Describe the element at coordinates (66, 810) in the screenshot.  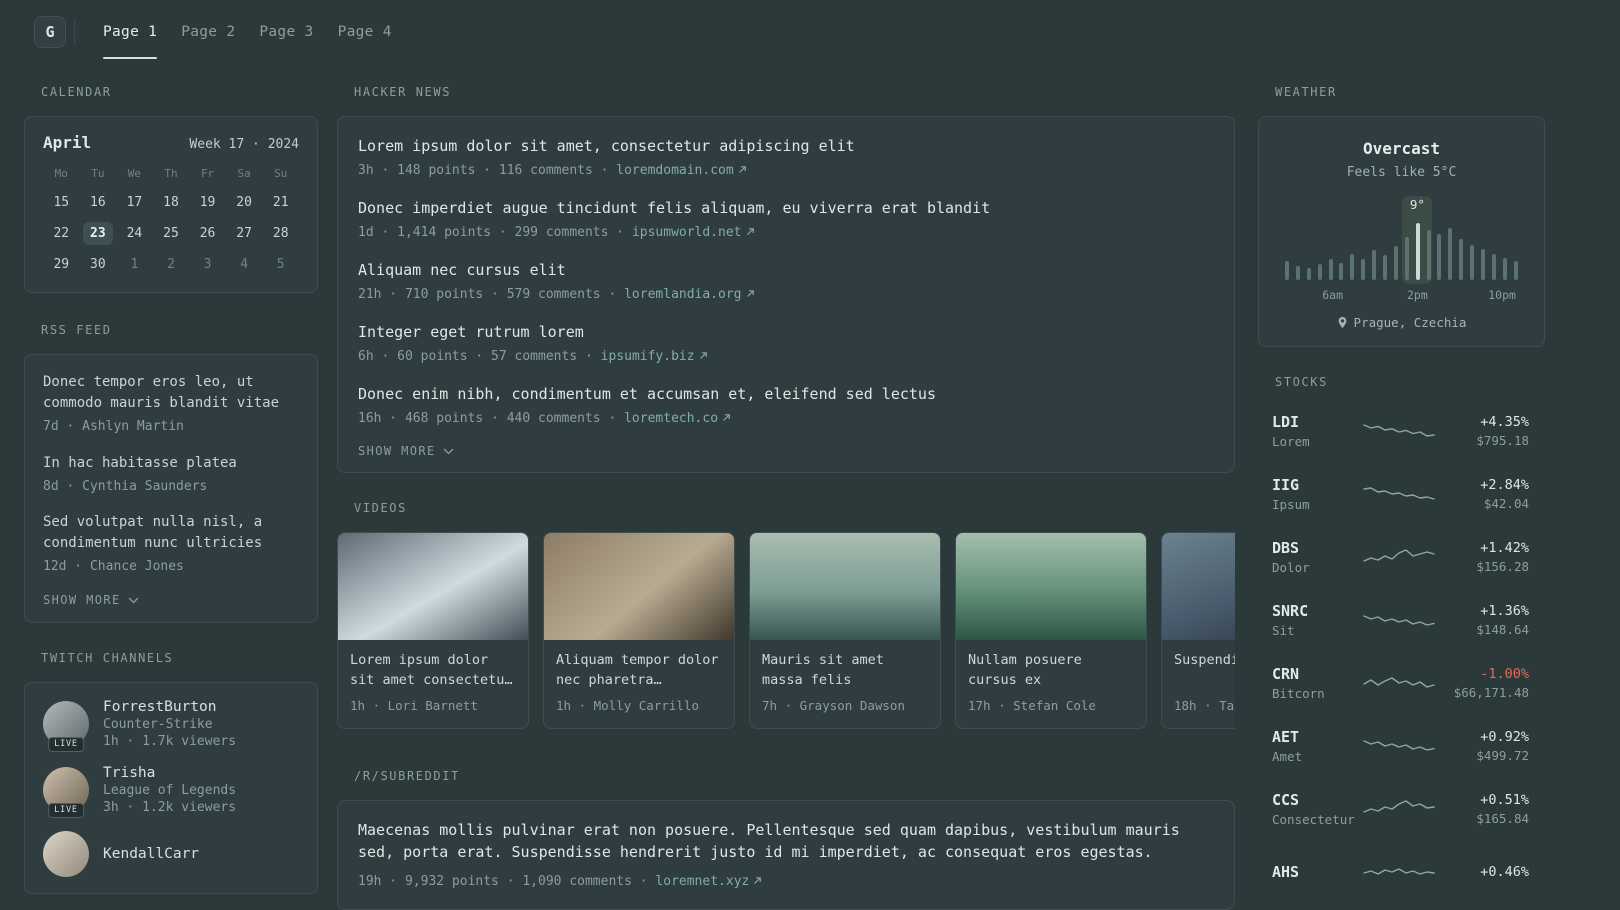
I see `live-badge: LIVE` at that location.